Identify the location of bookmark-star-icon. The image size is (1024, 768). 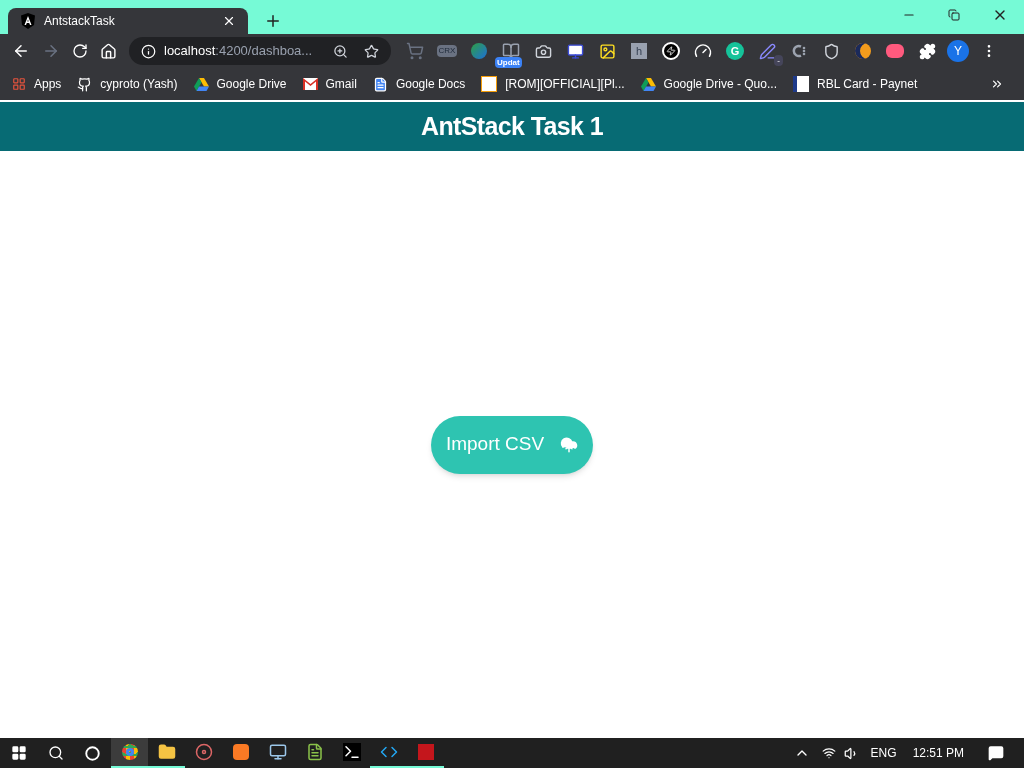
(371, 51).